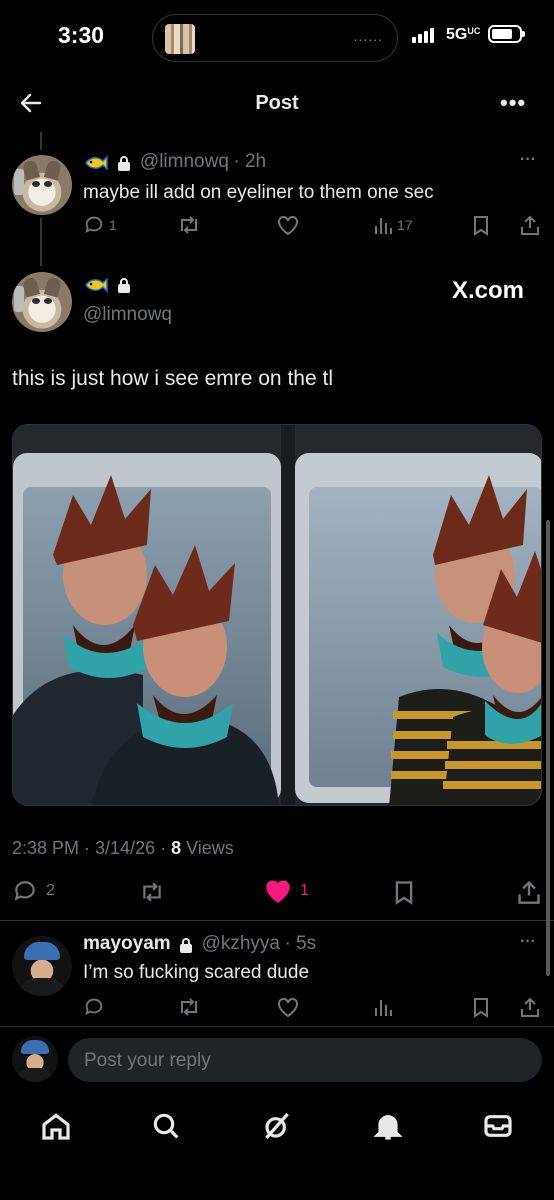 The width and height of the screenshot is (554, 1200). What do you see at coordinates (180, 39) in the screenshot?
I see `now-playing-thumbnail` at bounding box center [180, 39].